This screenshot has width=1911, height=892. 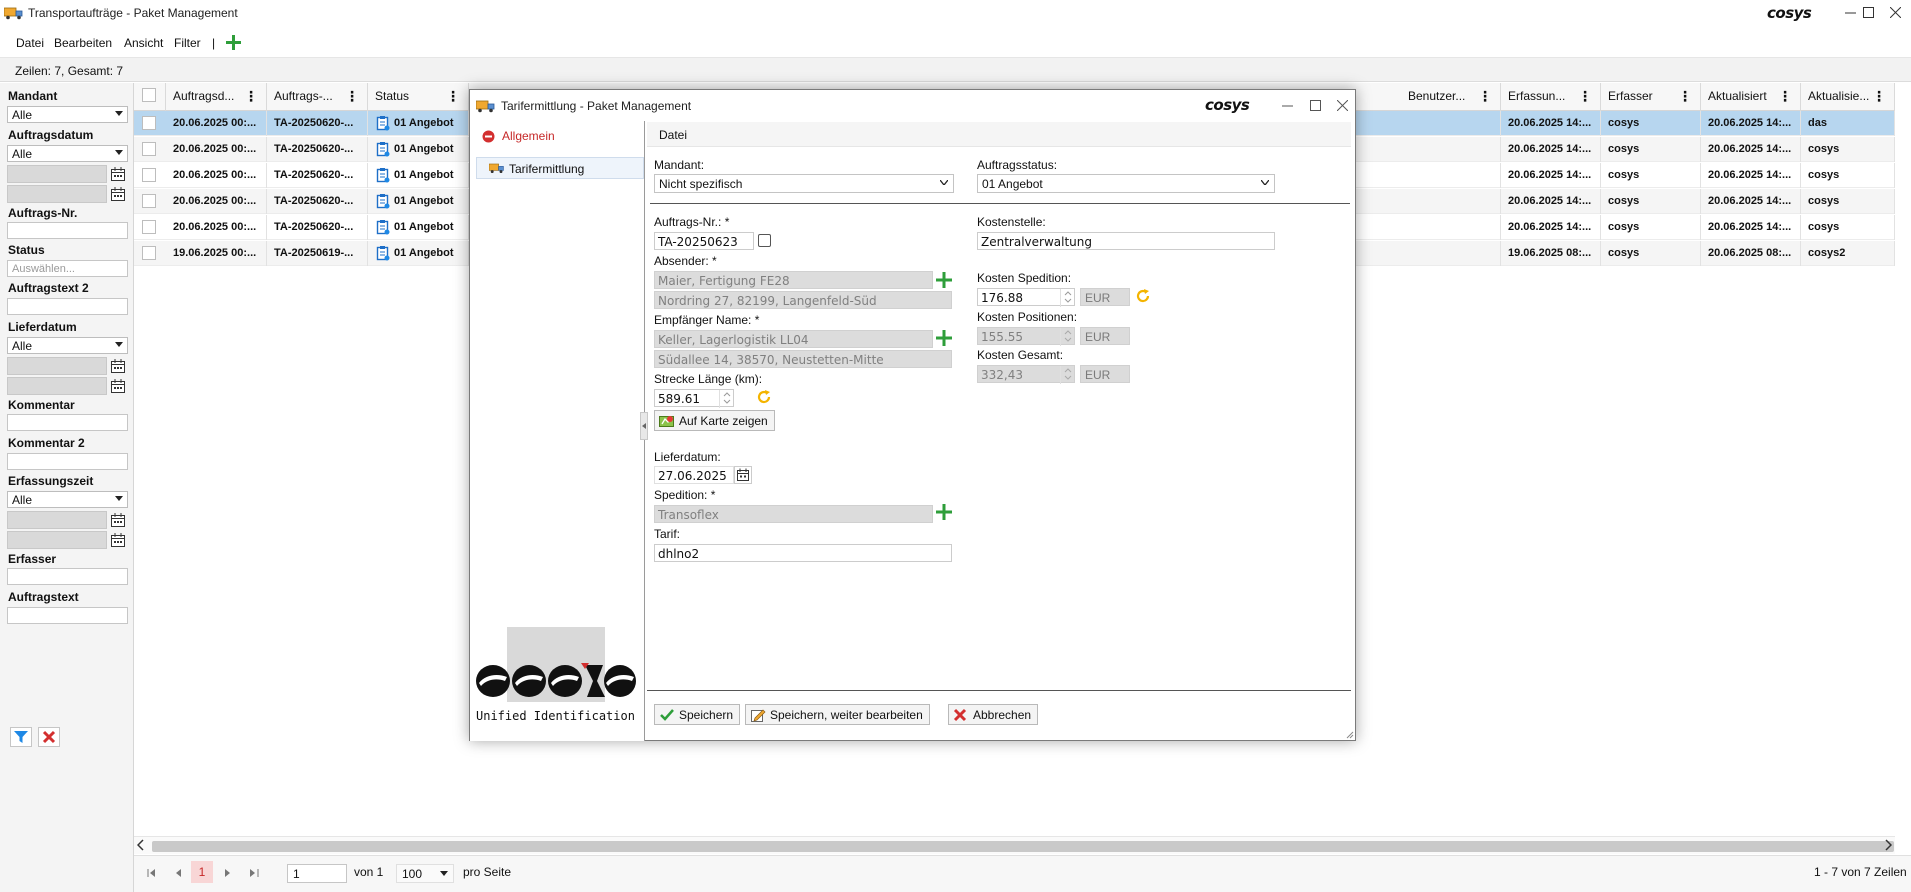 I want to click on nav-tarifermittlung: Tarifermittlung, so click(x=560, y=168).